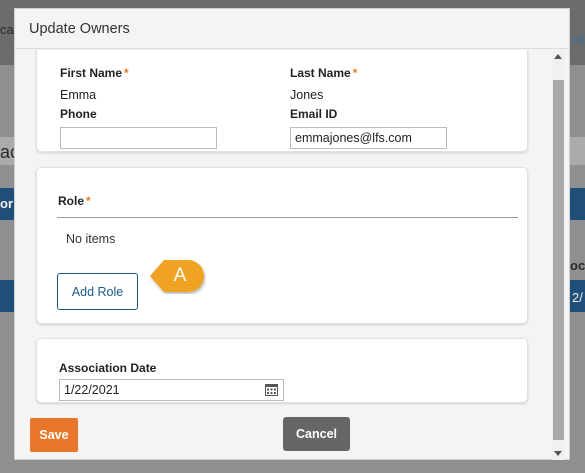 This screenshot has height=473, width=585. I want to click on scrollbar-thumb, so click(558, 260).